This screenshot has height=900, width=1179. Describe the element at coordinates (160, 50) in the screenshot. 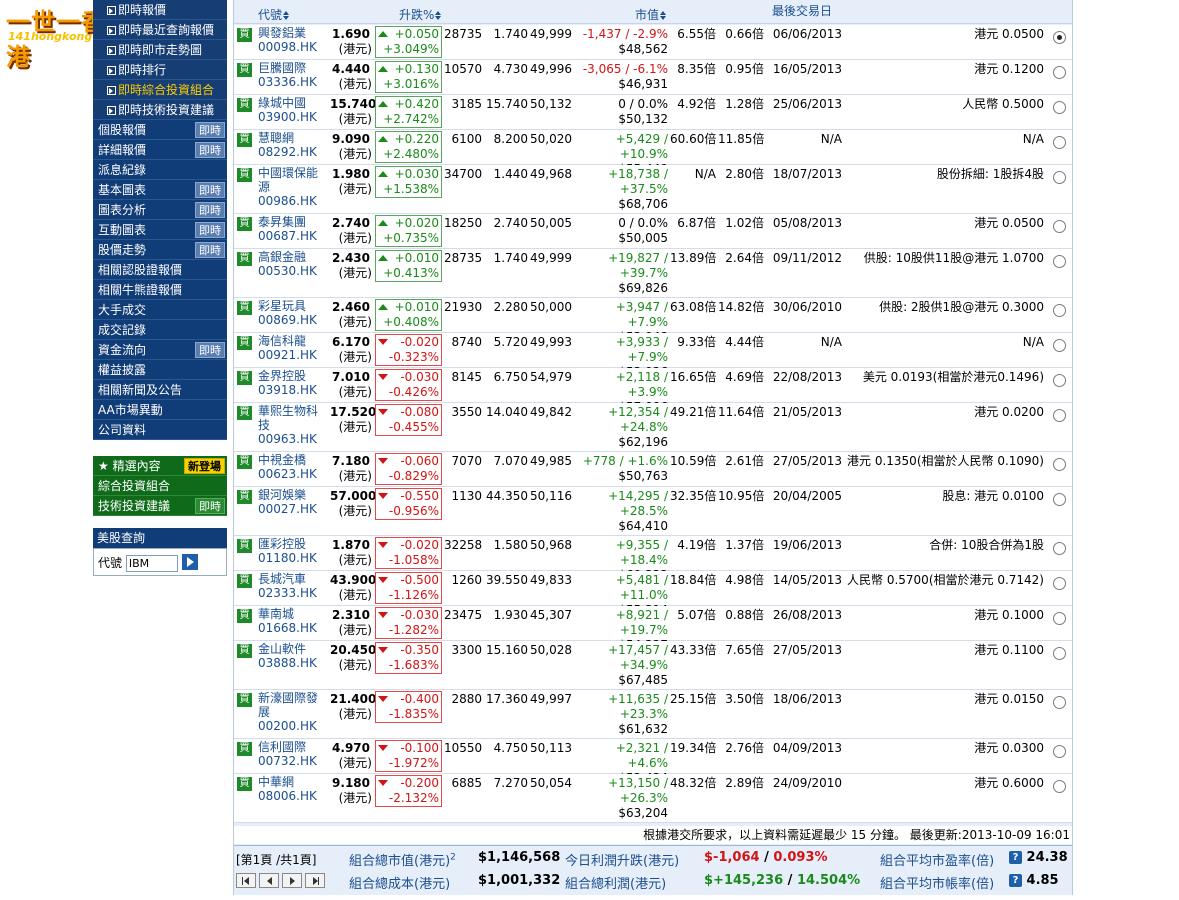

I see `sidebar-item: 即時即市走勢圖` at that location.